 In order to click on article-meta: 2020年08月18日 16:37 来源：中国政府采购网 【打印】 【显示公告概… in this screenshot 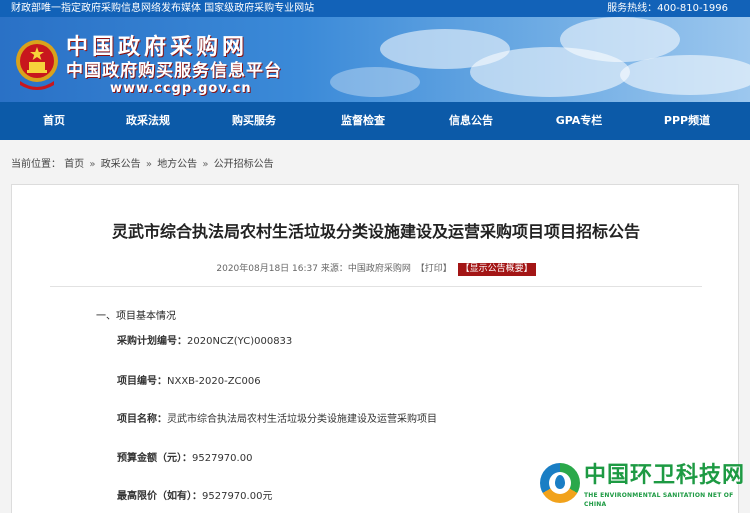, I will do `click(376, 269)`.